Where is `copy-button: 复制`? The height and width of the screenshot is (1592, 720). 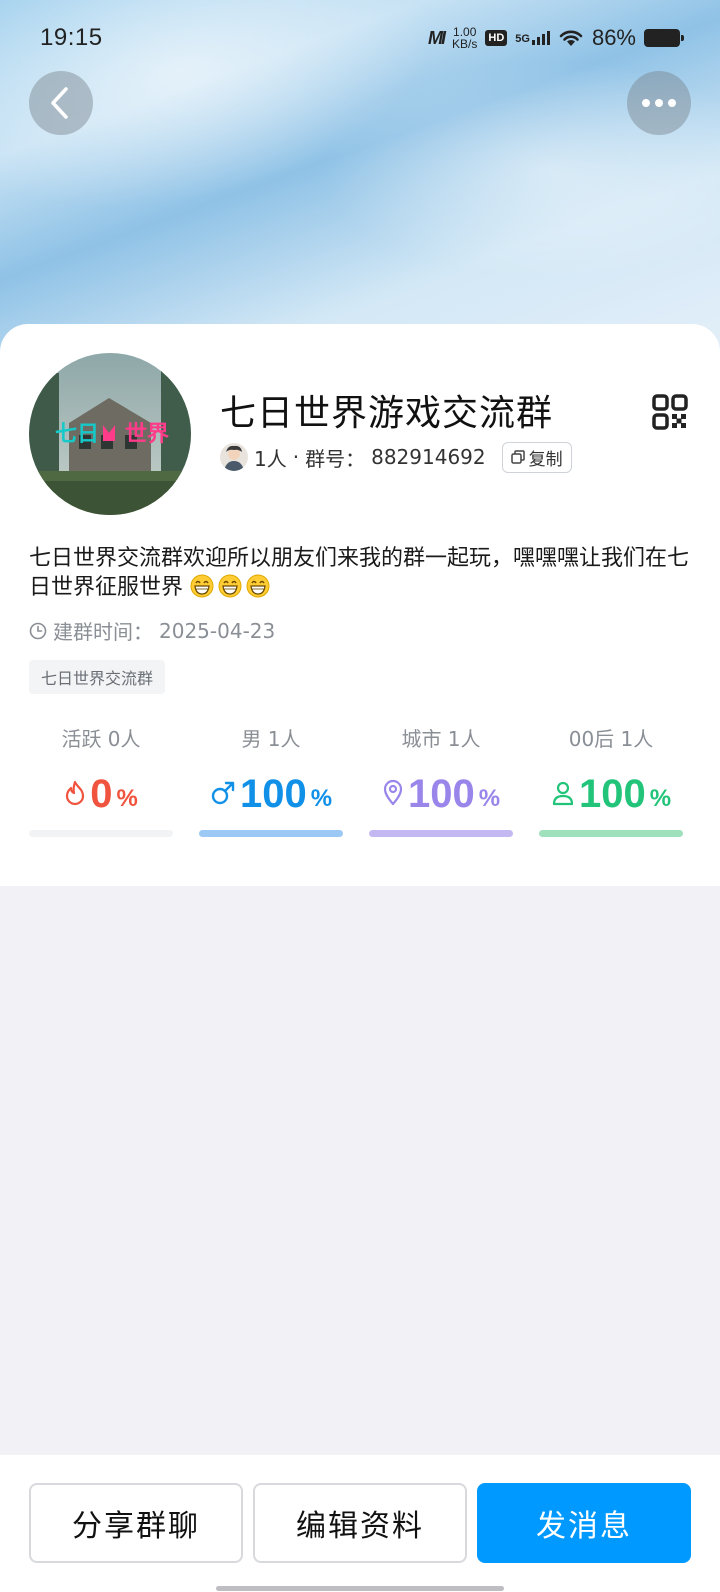 copy-button: 复制 is located at coordinates (536, 457).